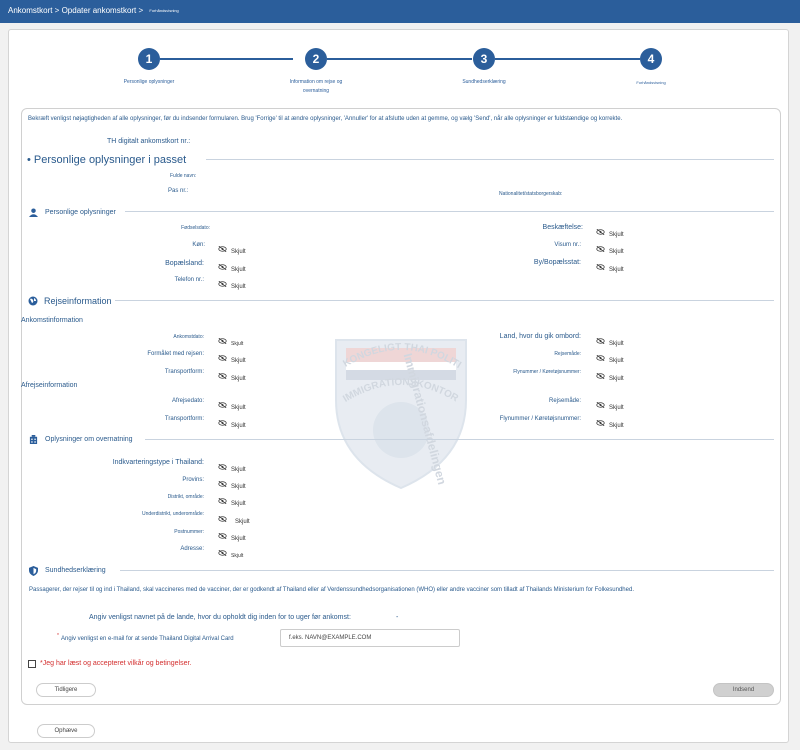  What do you see at coordinates (540, 336) in the screenshot?
I see `boarding-country-label: Land, hvor du gik ombord:` at bounding box center [540, 336].